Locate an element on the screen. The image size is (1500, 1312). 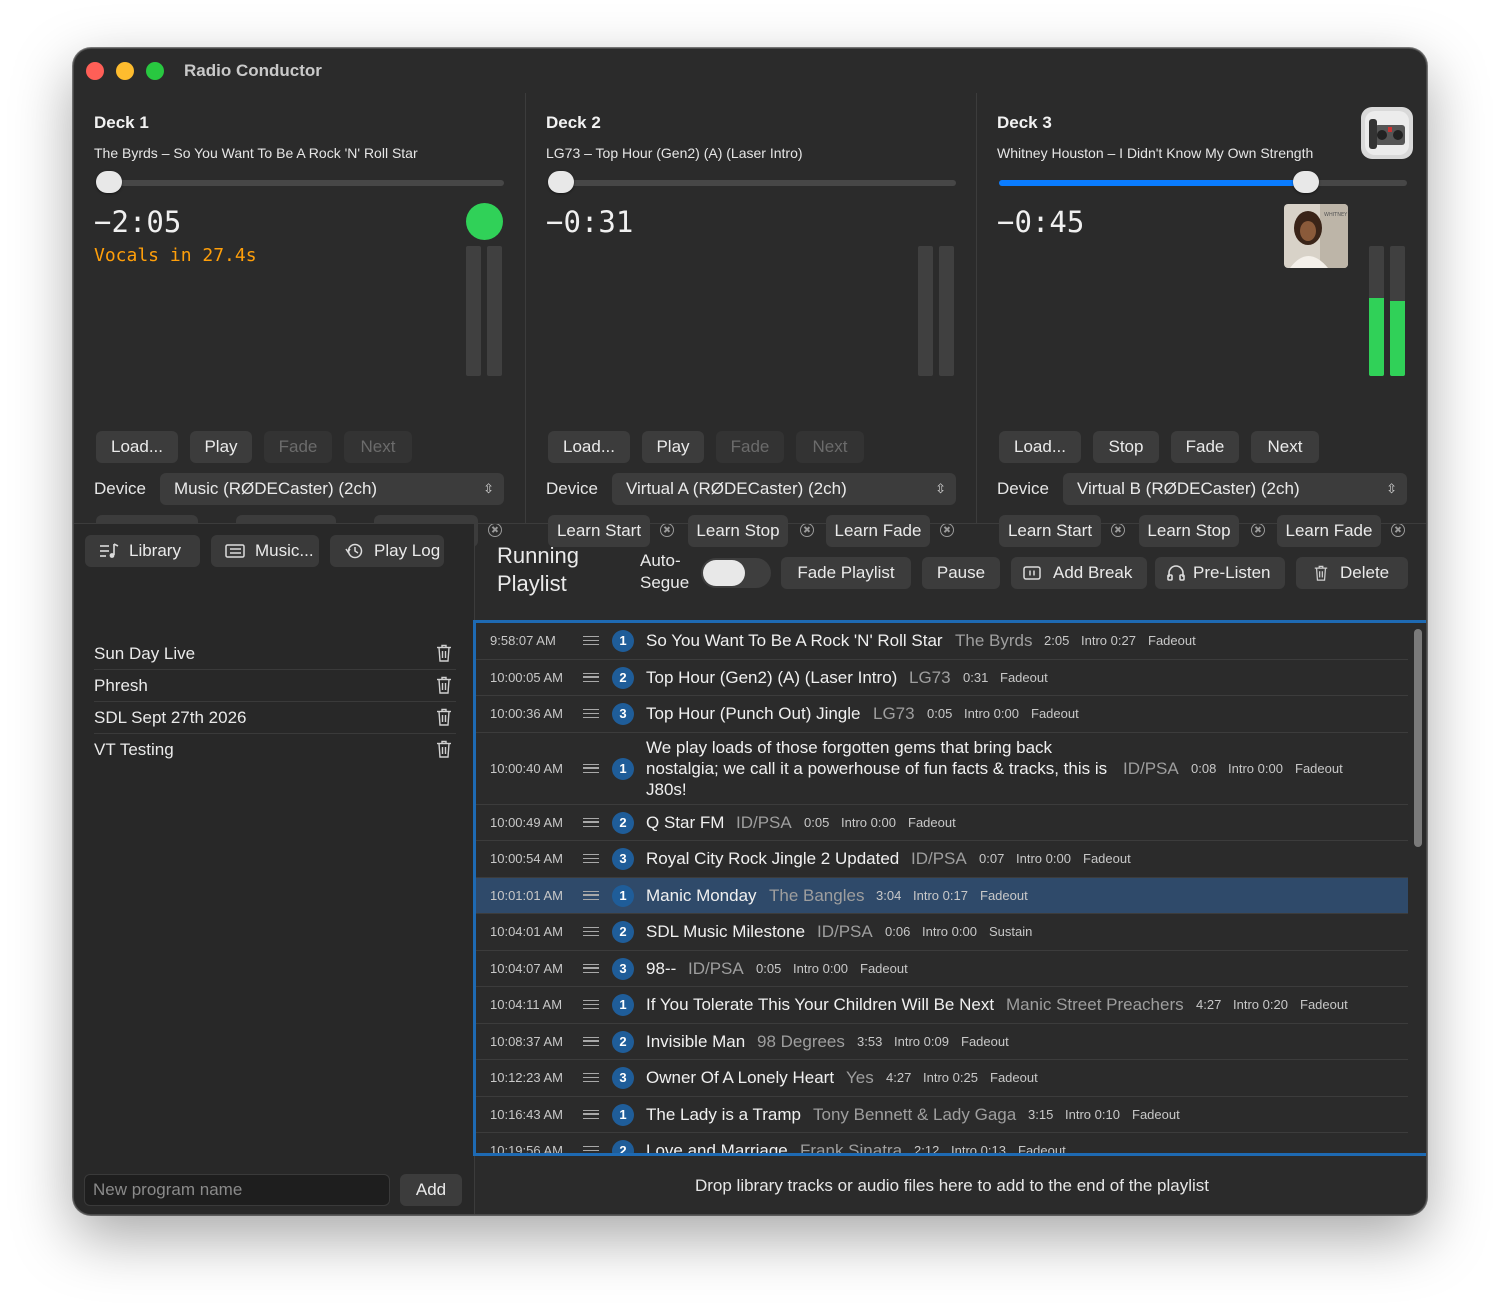
window-title: Radio Conductor is located at coordinates (253, 70).